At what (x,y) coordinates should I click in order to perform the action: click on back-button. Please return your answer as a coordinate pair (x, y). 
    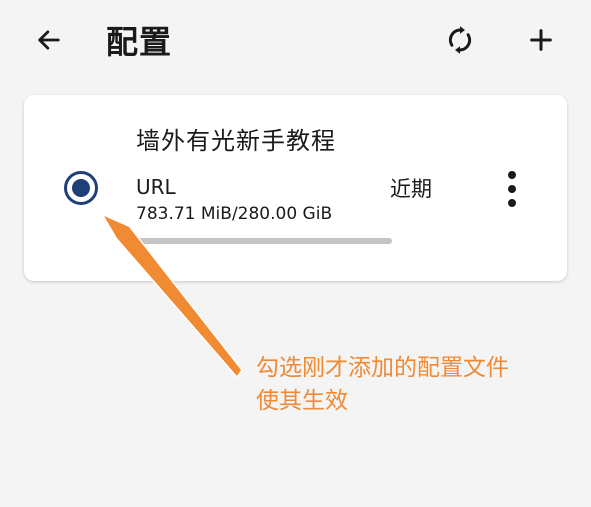
    Looking at the image, I should click on (49, 40).